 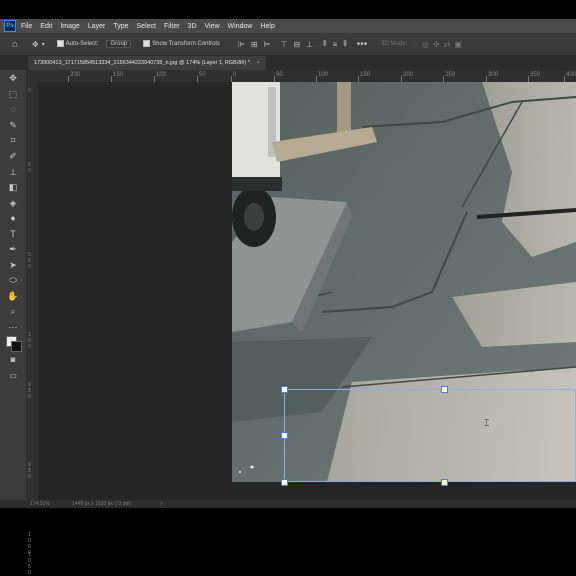 What do you see at coordinates (13, 249) in the screenshot?
I see `pen-tool-icon: ✒` at bounding box center [13, 249].